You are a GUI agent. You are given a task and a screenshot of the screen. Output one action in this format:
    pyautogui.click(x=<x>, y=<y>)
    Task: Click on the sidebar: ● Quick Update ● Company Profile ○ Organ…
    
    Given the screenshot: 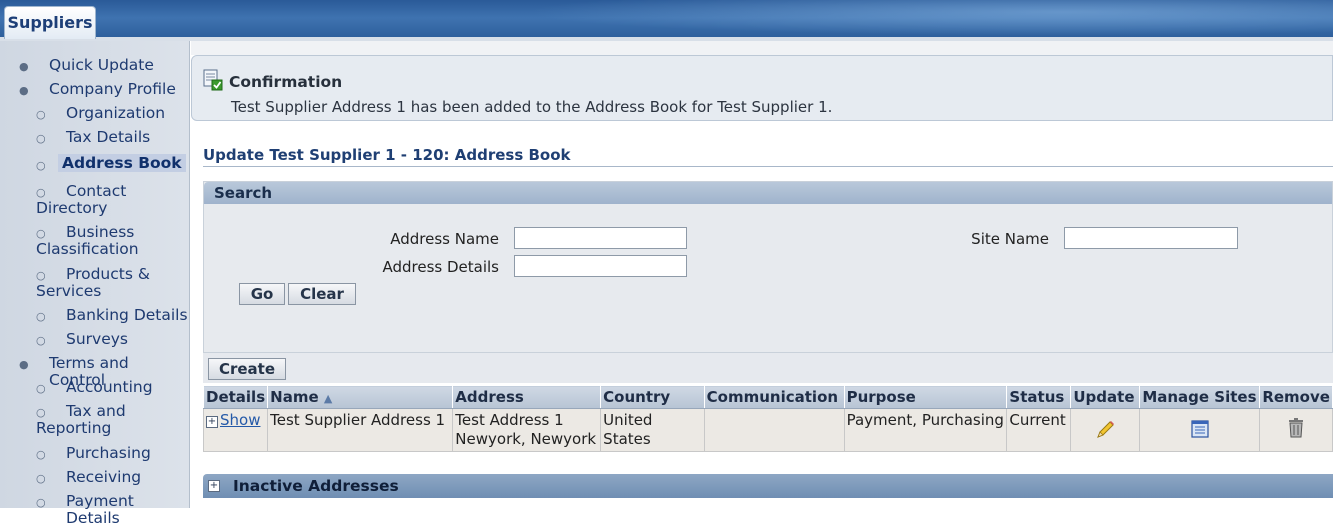 What is the action you would take?
    pyautogui.click(x=95, y=284)
    